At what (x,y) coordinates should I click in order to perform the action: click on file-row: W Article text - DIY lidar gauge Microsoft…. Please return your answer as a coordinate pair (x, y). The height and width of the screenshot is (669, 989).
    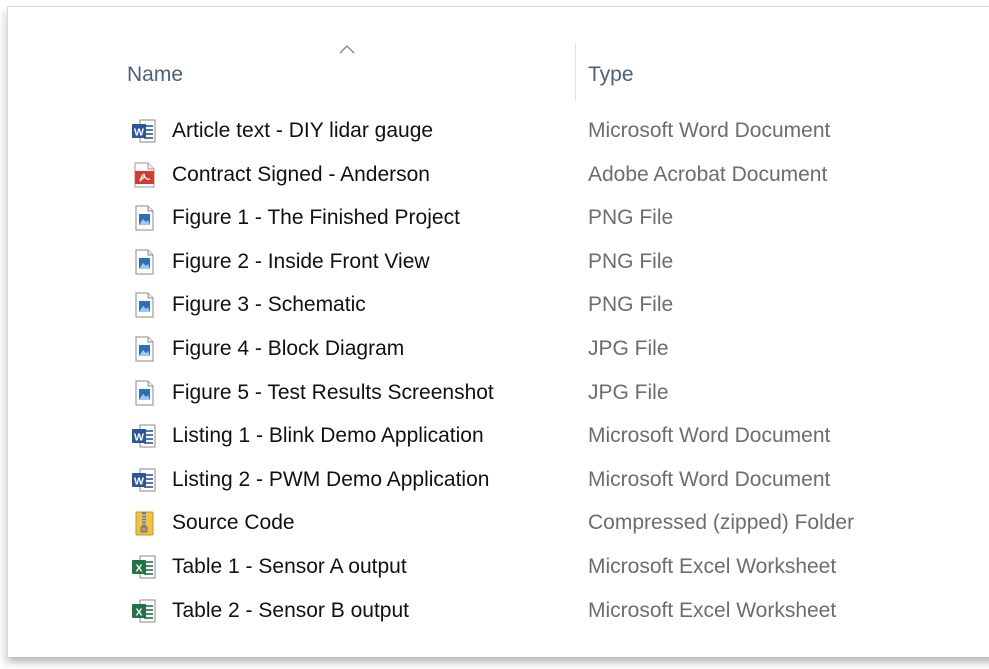
    Looking at the image, I should click on (498, 132).